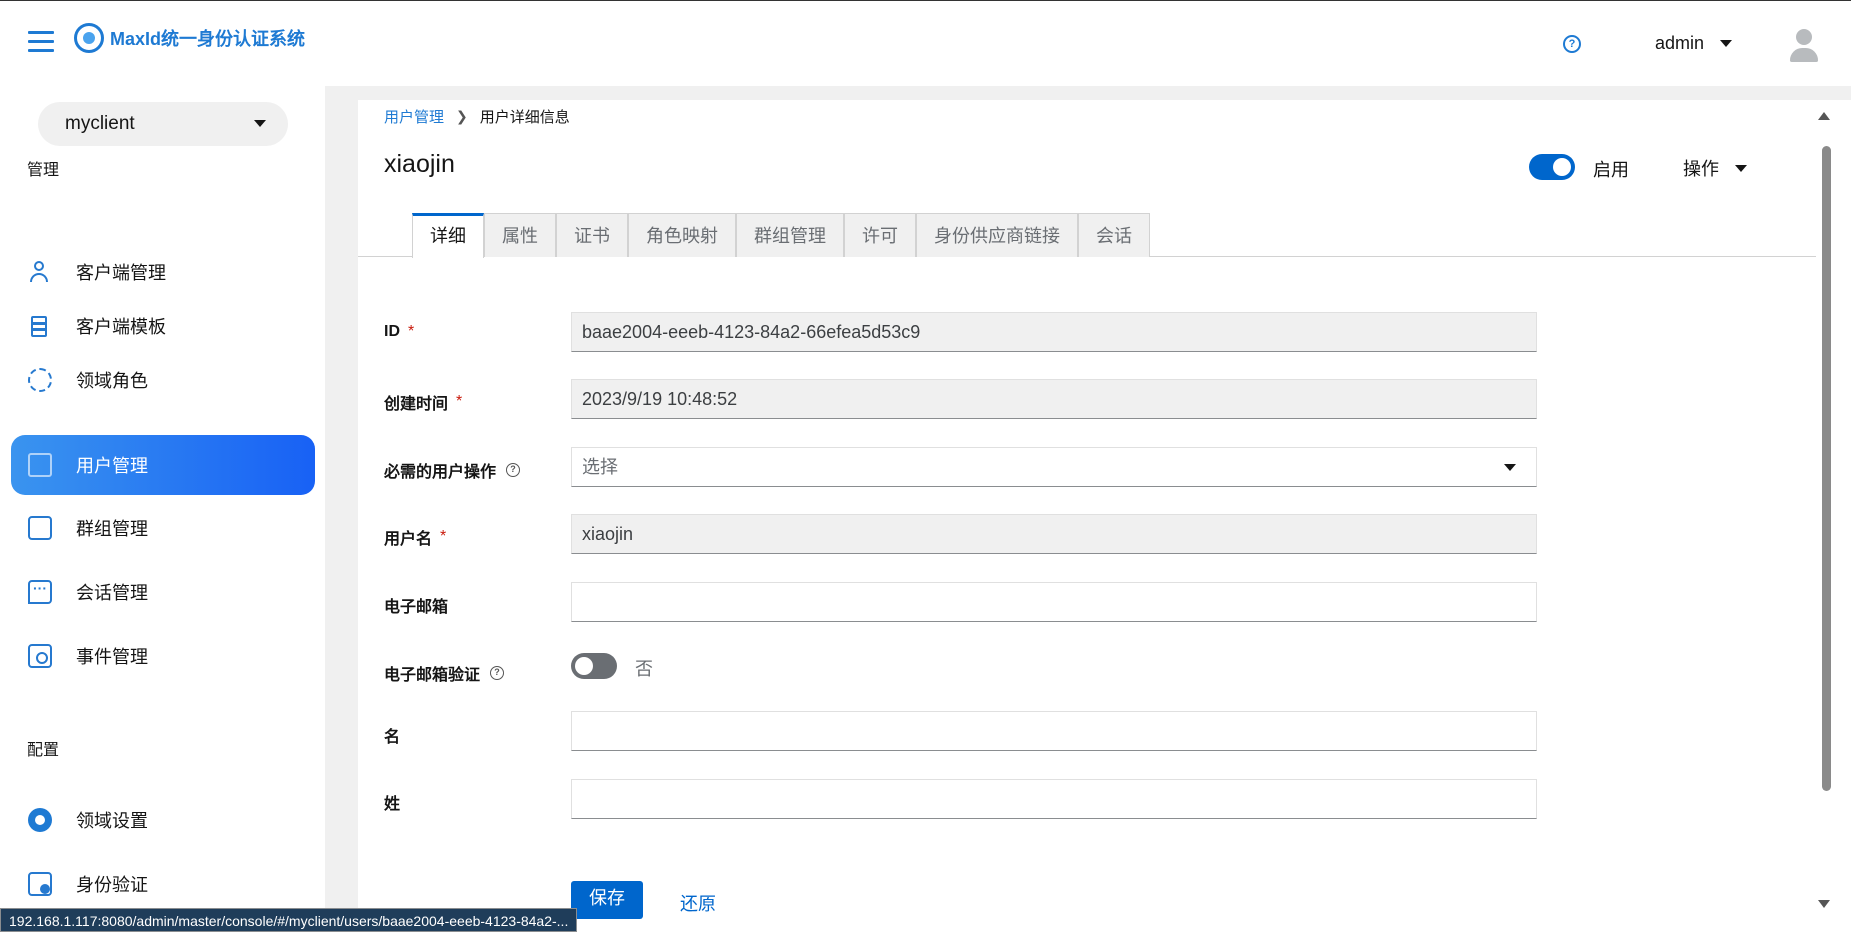 The width and height of the screenshot is (1851, 932). I want to click on gear-icon, so click(40, 380).